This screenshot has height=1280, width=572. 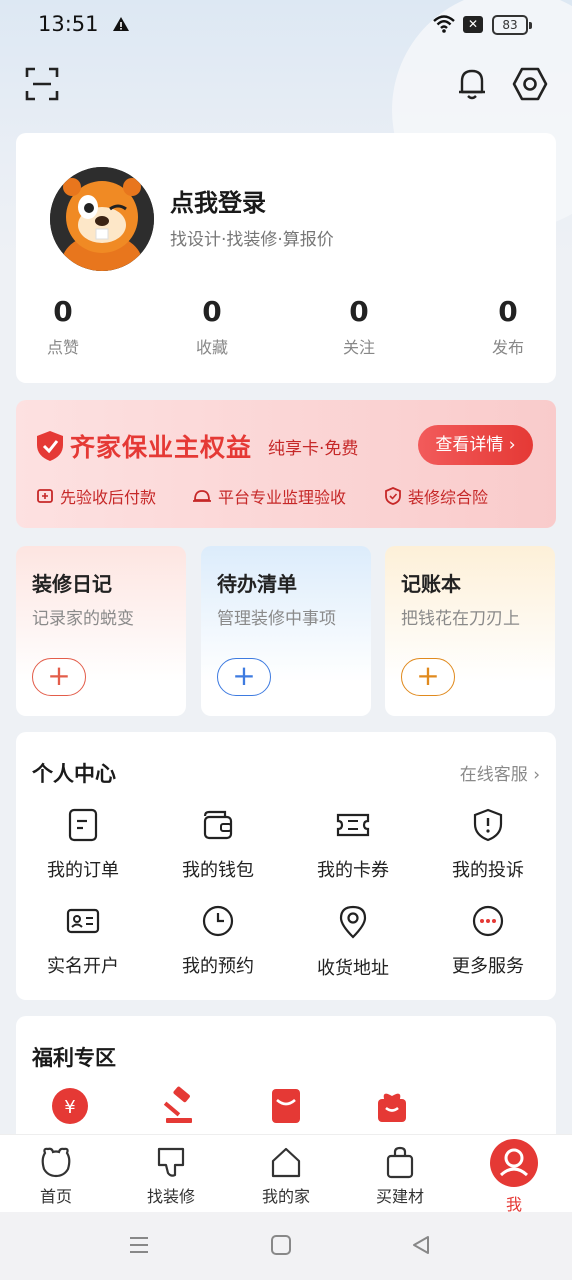 I want to click on tab-label: 首页, so click(x=55, y=1196).